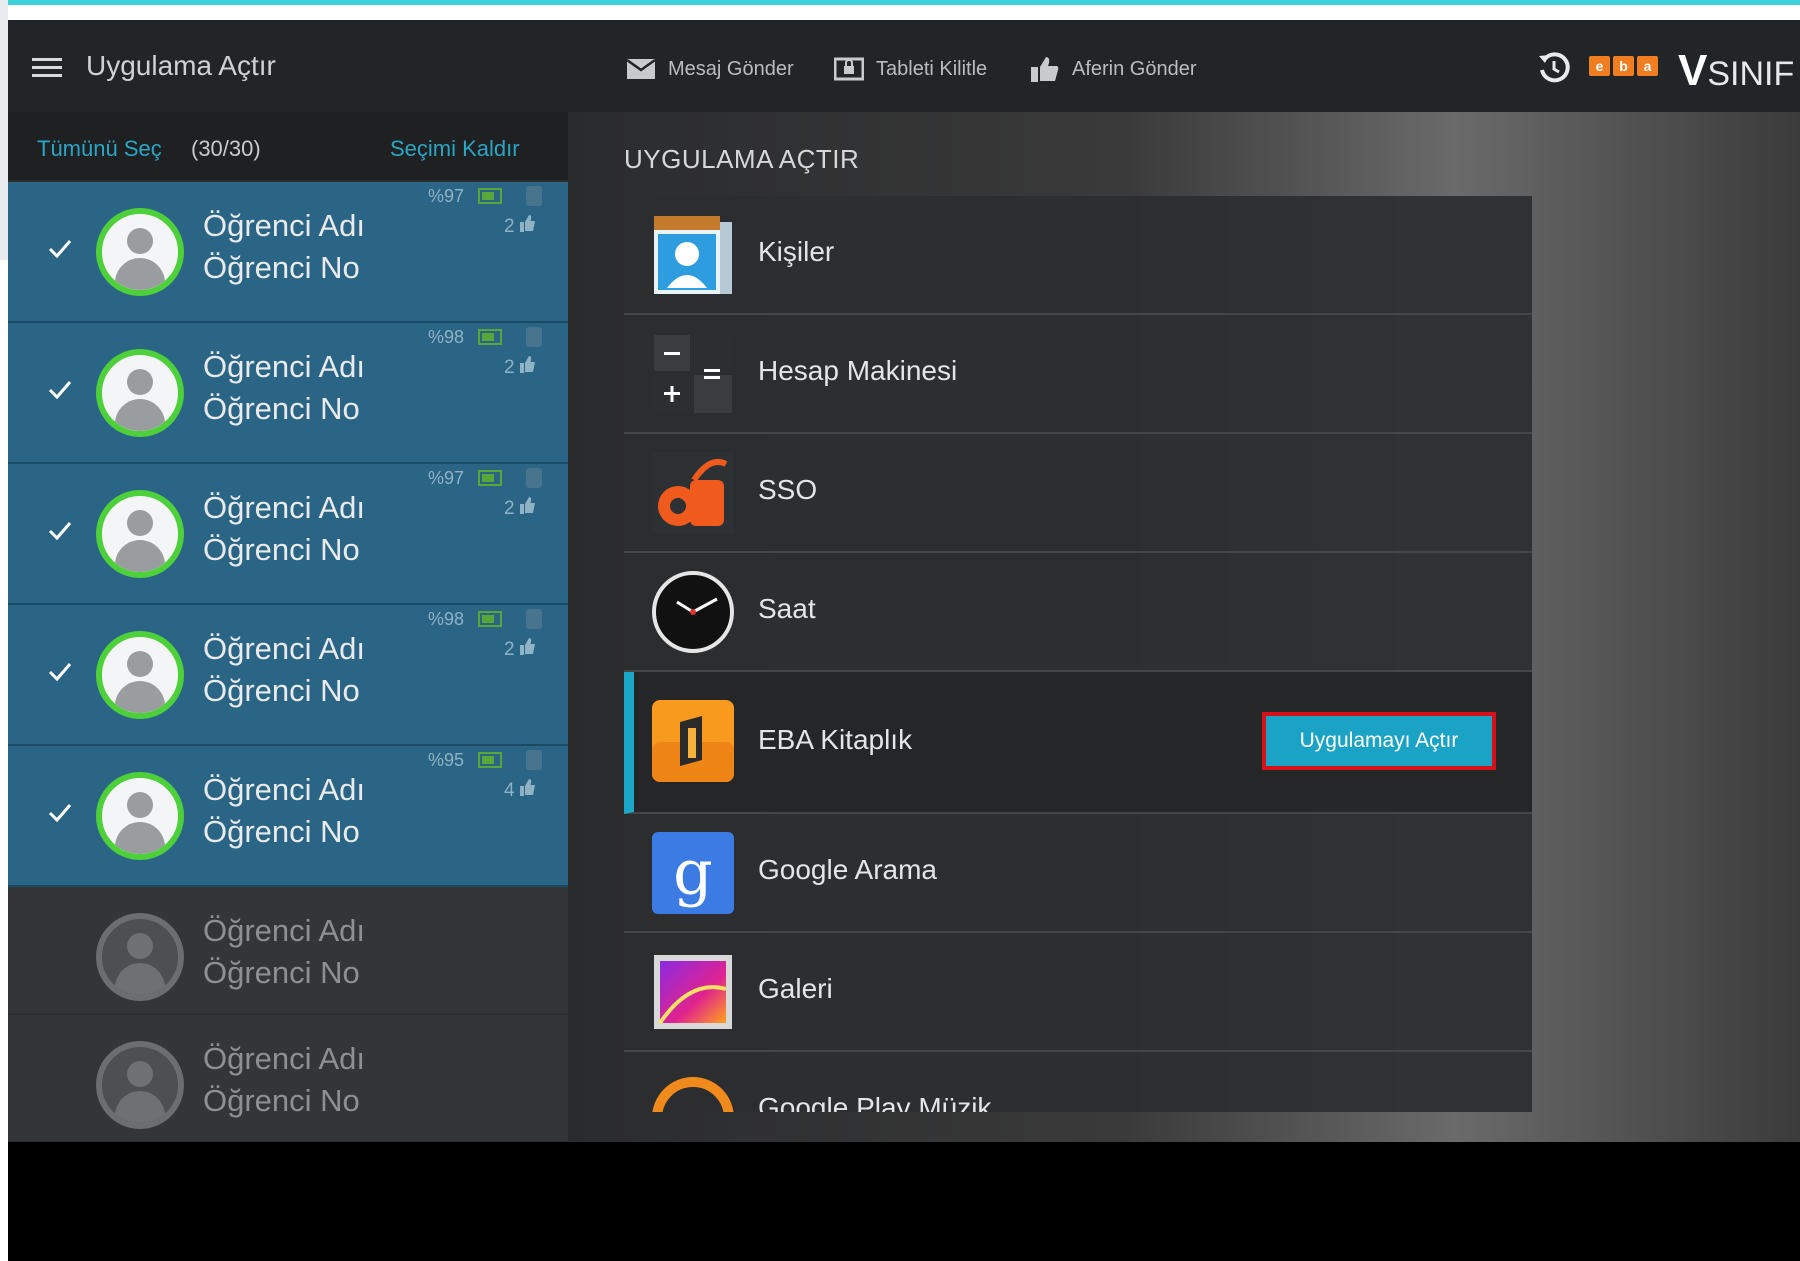 Image resolution: width=1800 pixels, height=1261 pixels. Describe the element at coordinates (693, 255) in the screenshot. I see `contacts-icon` at that location.